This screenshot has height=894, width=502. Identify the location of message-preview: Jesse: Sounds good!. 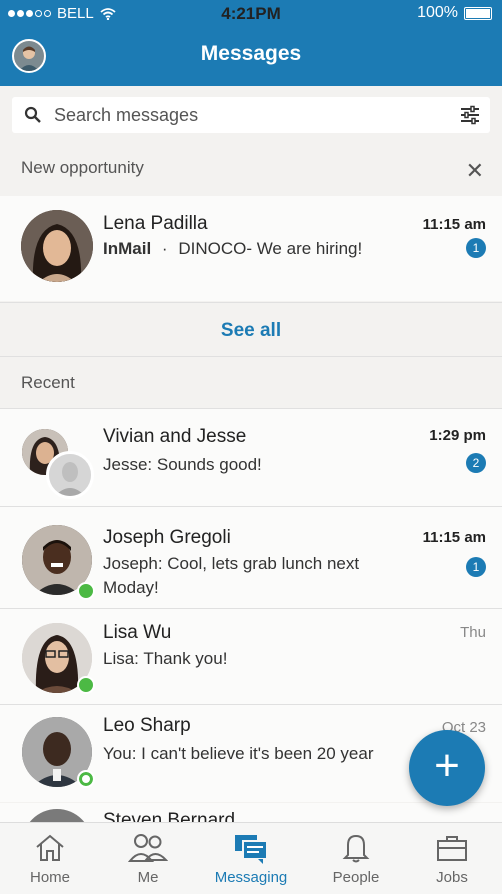
(182, 464).